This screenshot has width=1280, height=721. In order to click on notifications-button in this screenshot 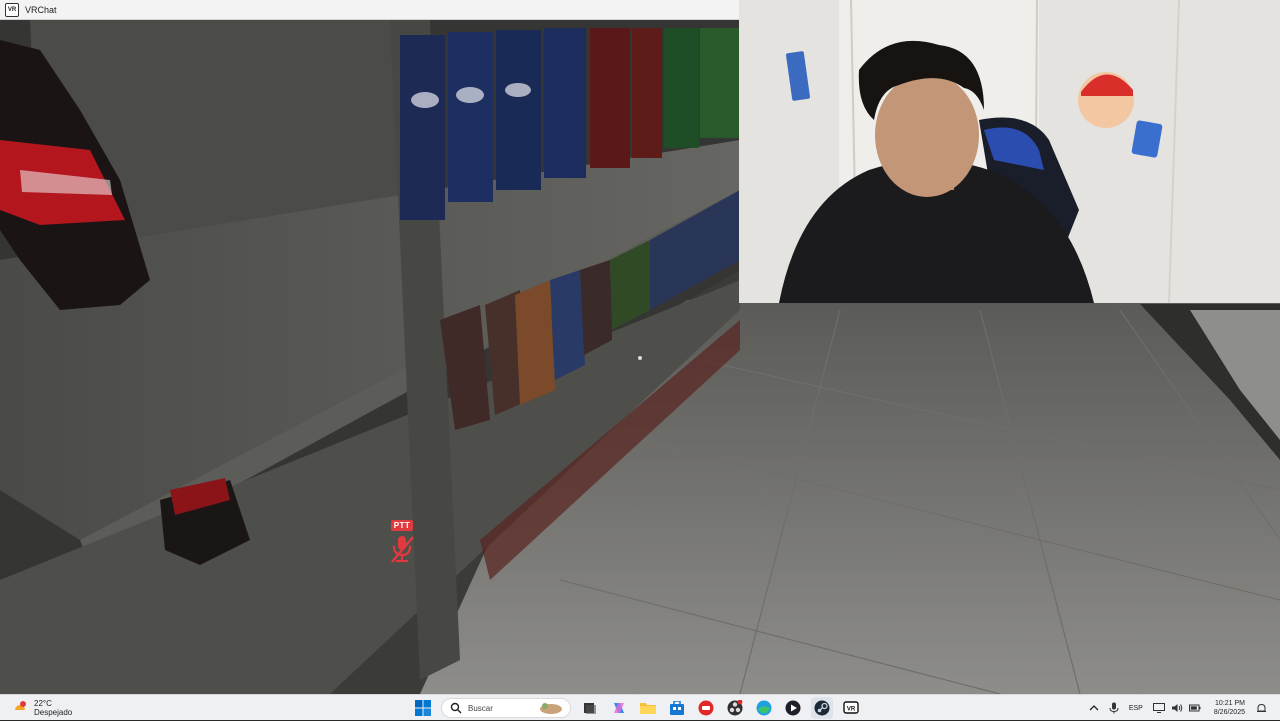, I will do `click(1261, 708)`.